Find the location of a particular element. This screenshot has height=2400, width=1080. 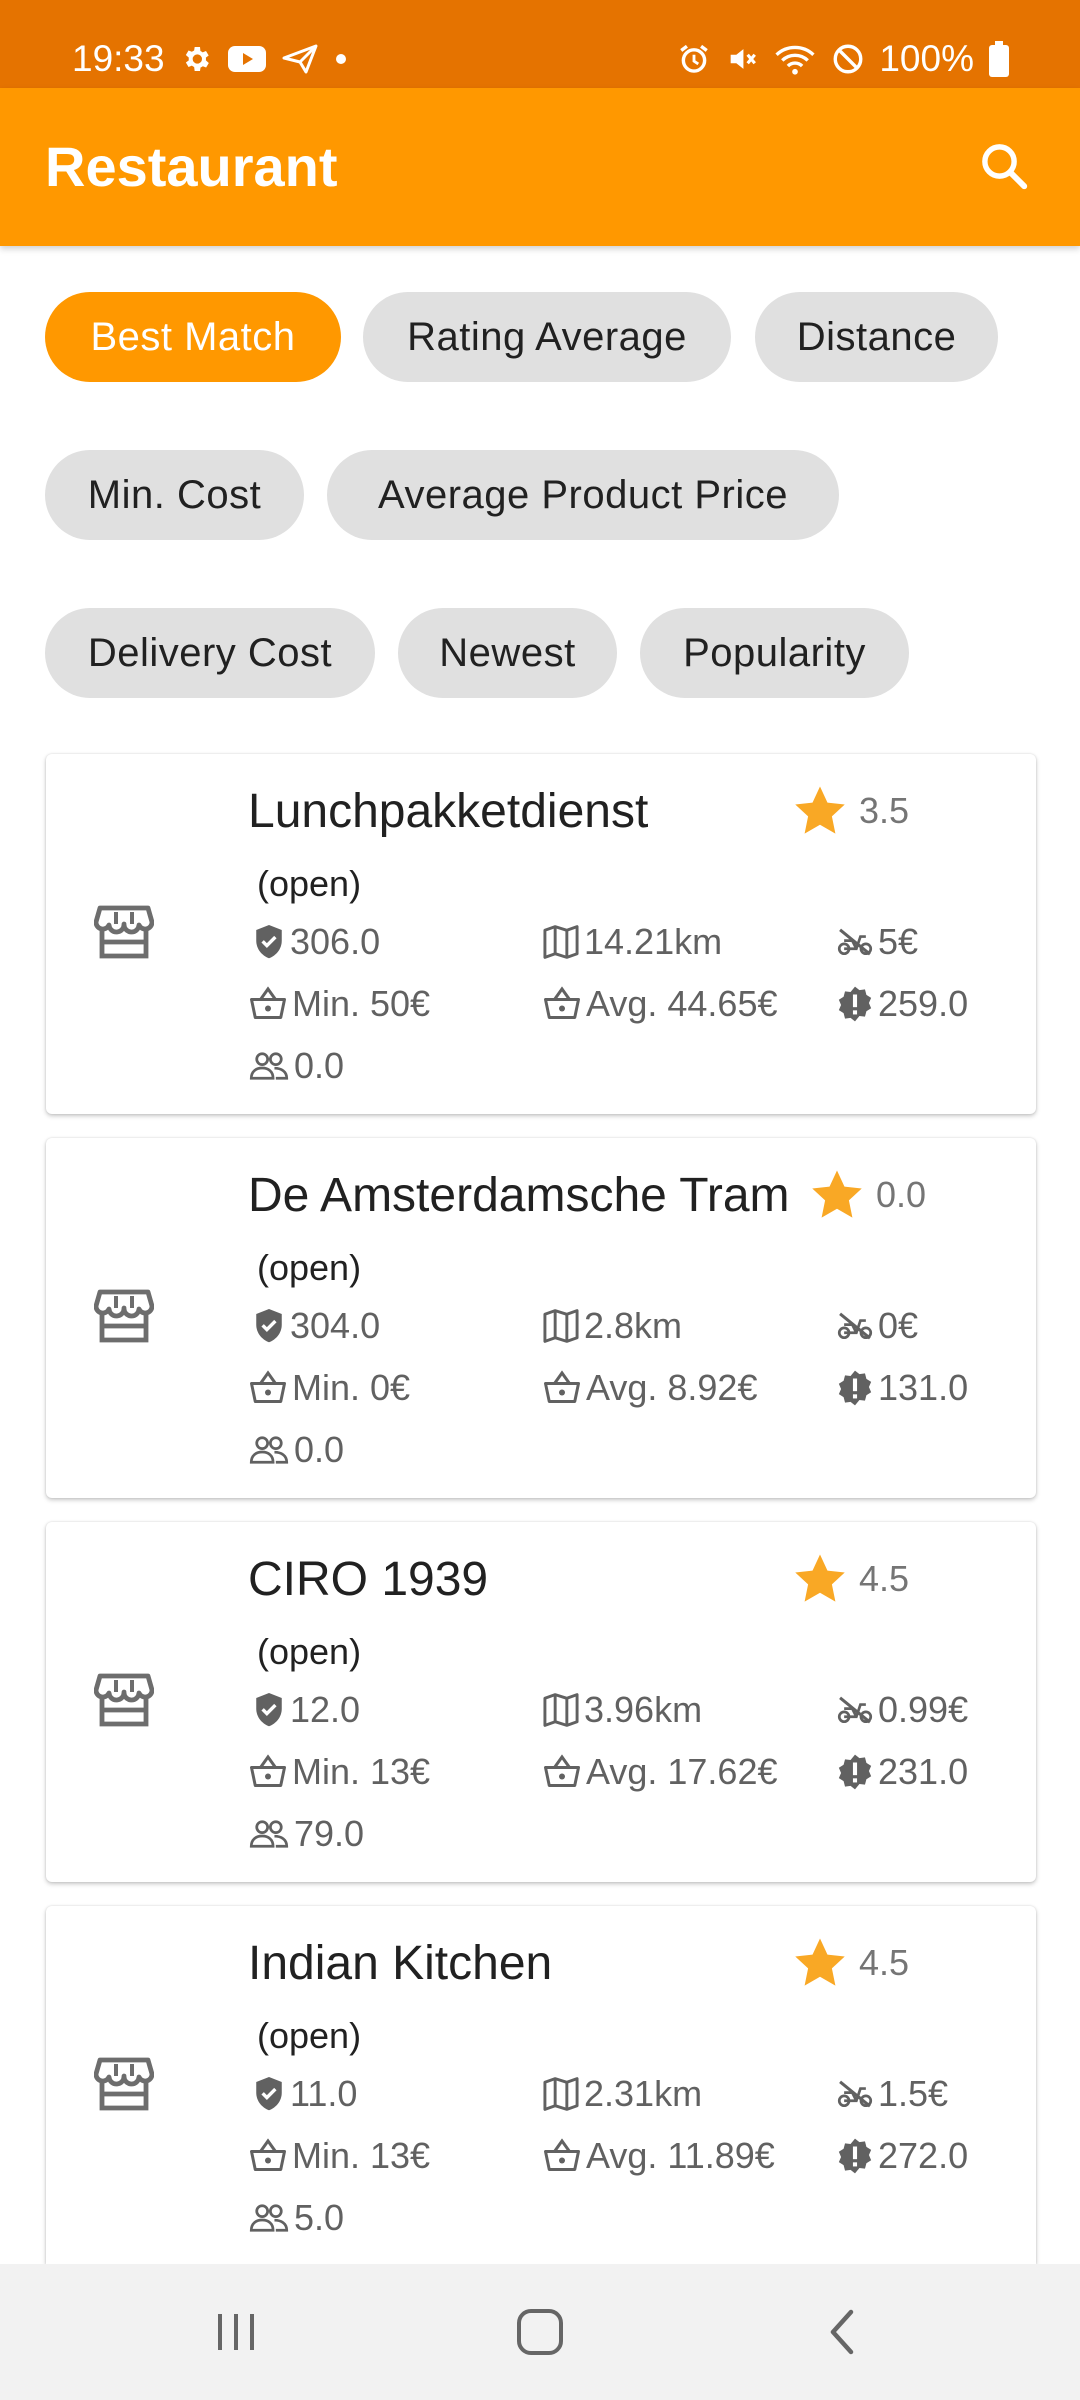

restaurant-rating: 0.0 is located at coordinates (867, 1195).